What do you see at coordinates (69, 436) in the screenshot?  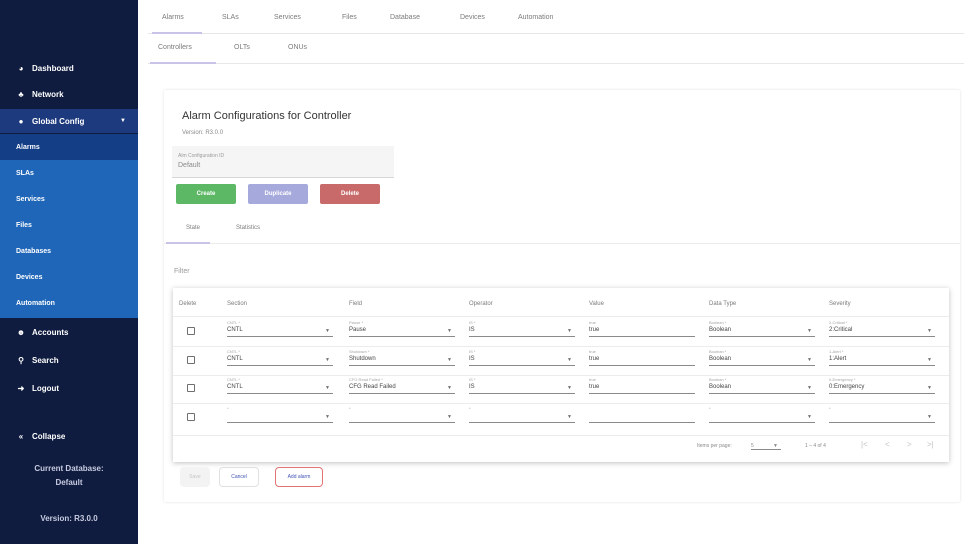 I see `nav-collapse: « Collapse` at bounding box center [69, 436].